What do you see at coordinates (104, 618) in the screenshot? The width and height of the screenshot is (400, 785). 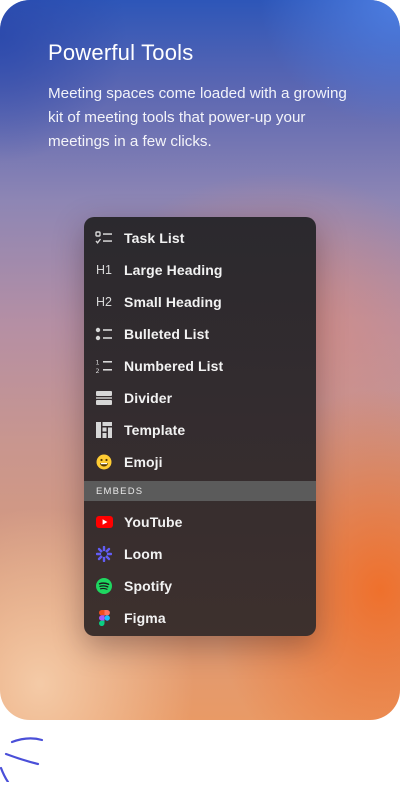 I see `figma-icon` at bounding box center [104, 618].